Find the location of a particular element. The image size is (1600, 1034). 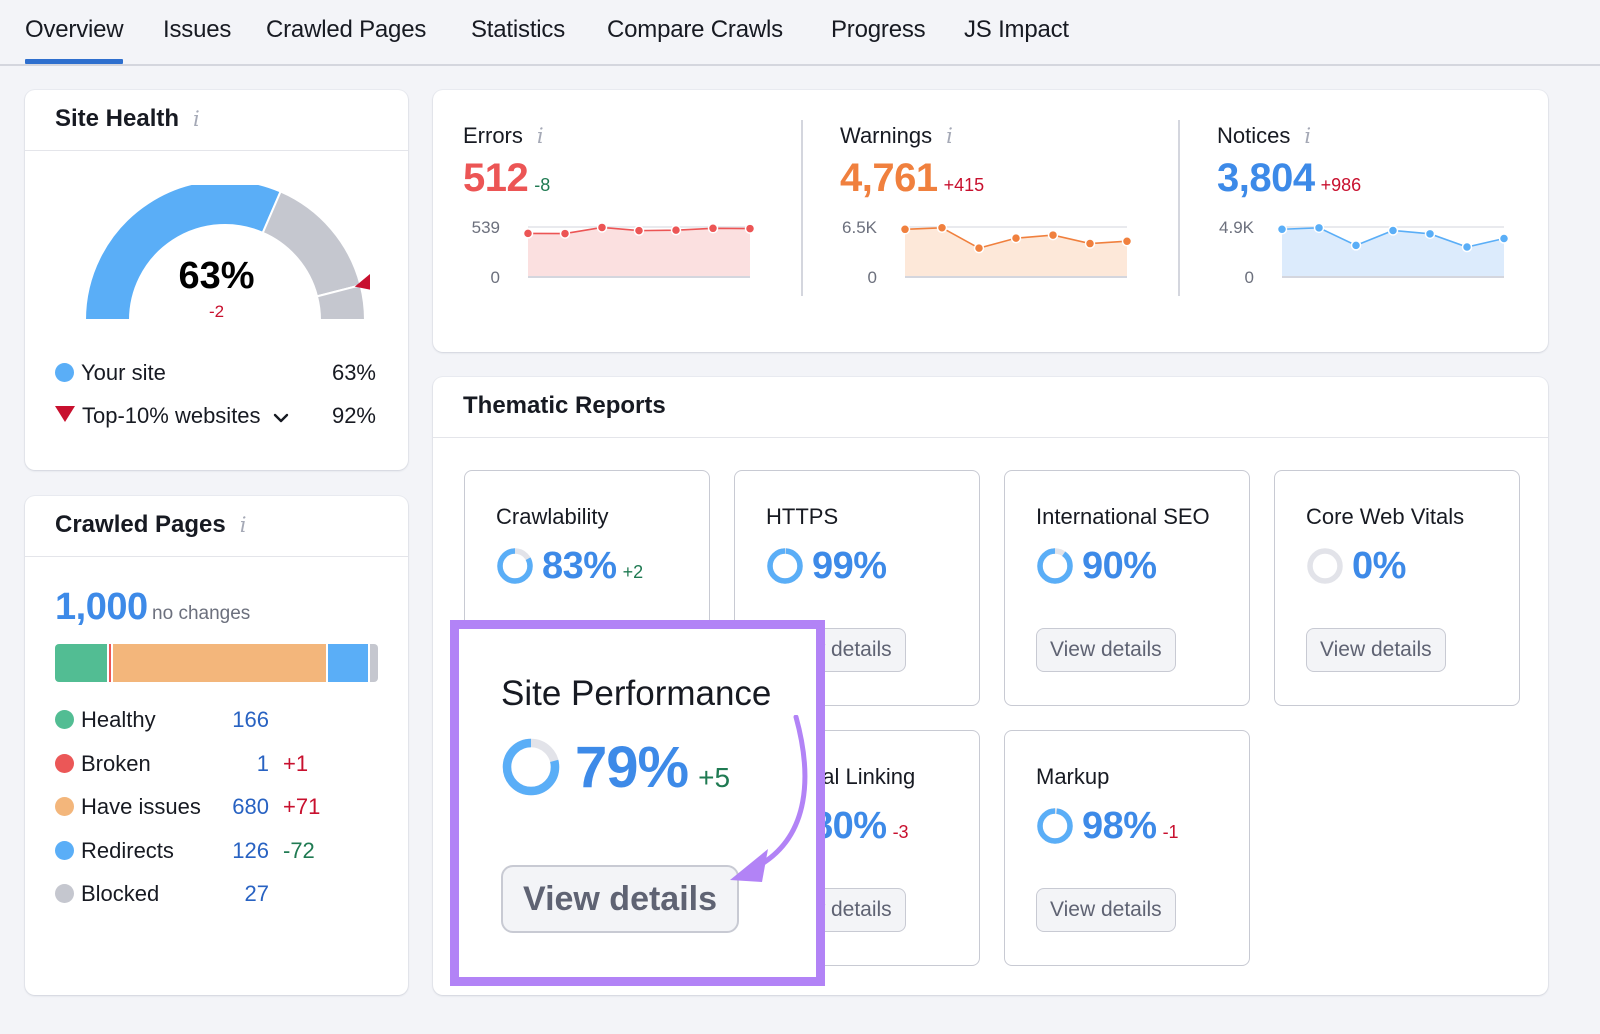

report-score: 0% is located at coordinates (1359, 566).